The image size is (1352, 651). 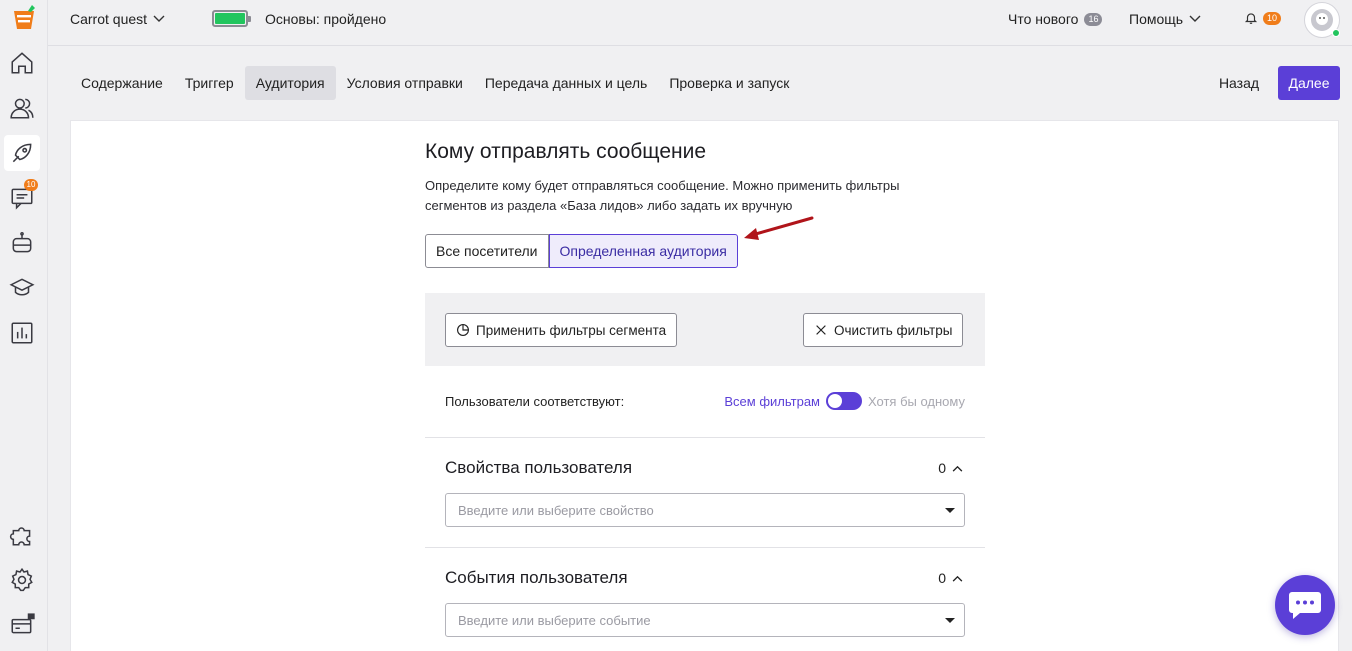 What do you see at coordinates (1239, 83) in the screenshot?
I see `back-button: Назад` at bounding box center [1239, 83].